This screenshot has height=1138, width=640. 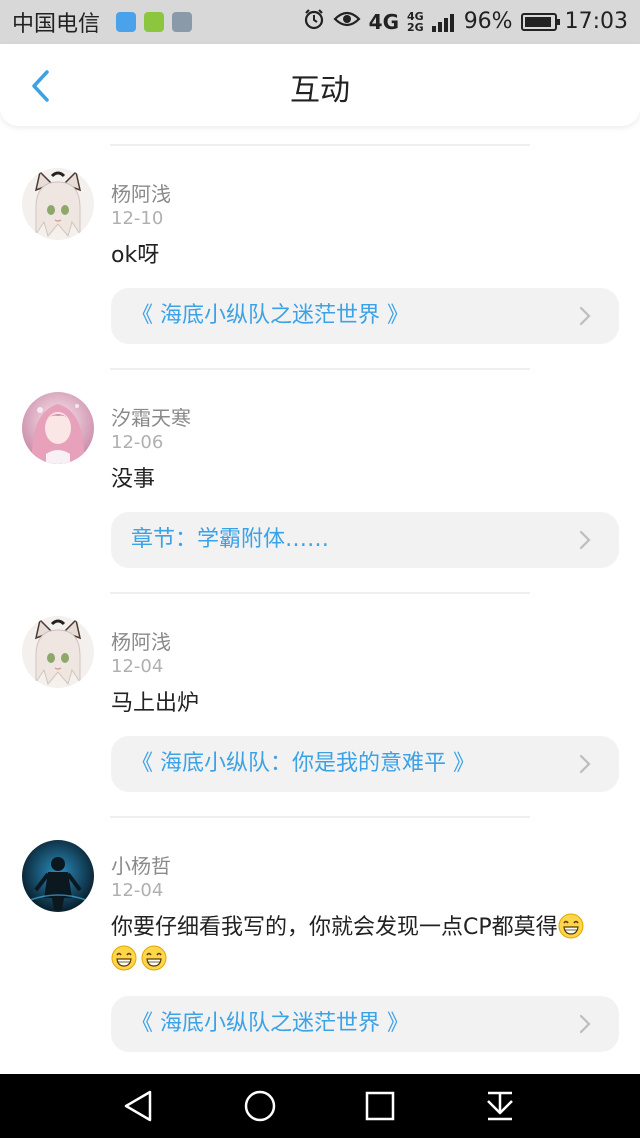 I want to click on top-app-bar: 互动, so click(x=320, y=85).